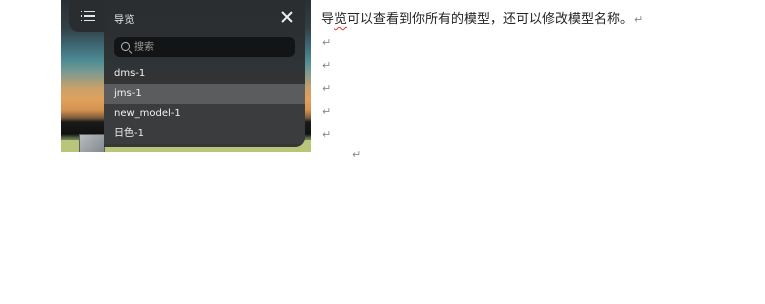 Image resolution: width=765 pixels, height=304 pixels. I want to click on paragraph-line: 导览可以查看到你所有的模型，还可以修改模型名称。↵, so click(482, 19).